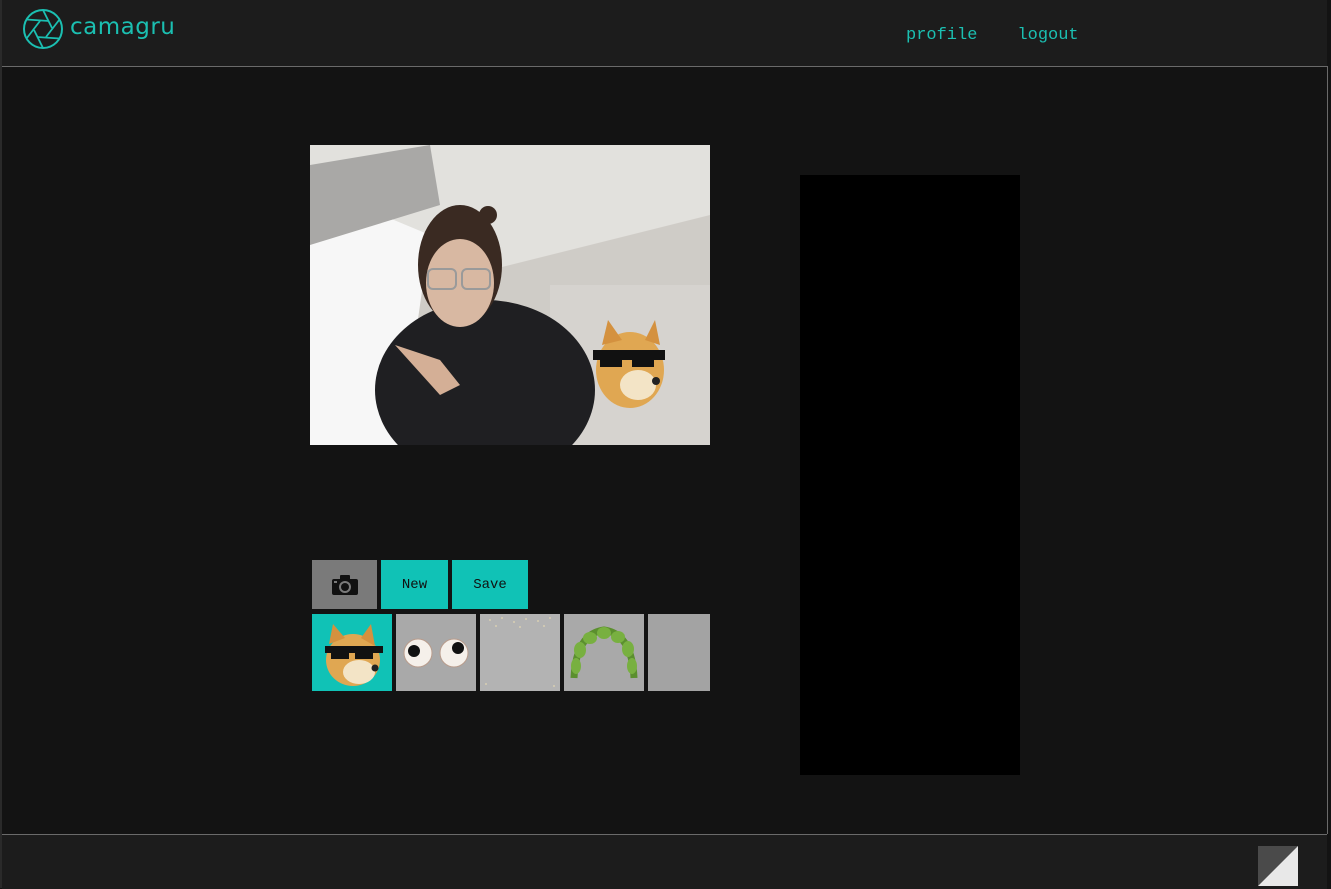  What do you see at coordinates (123, 27) in the screenshot?
I see `brand-name: camagru` at bounding box center [123, 27].